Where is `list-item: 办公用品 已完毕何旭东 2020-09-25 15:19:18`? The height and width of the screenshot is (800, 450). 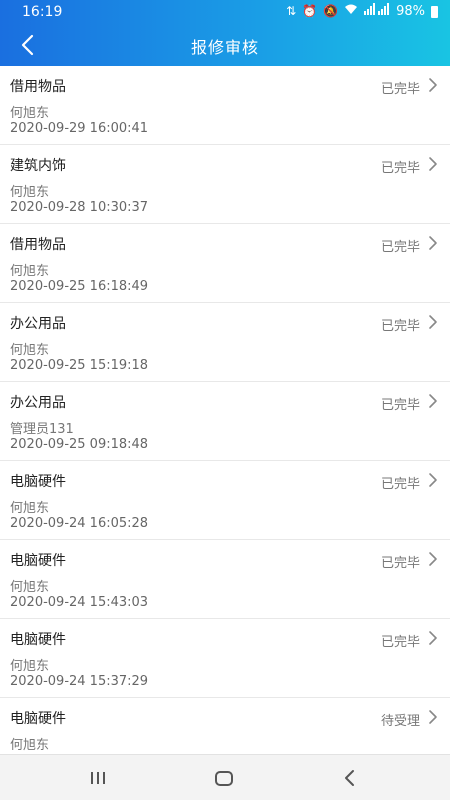 list-item: 办公用品 已完毕何旭东 2020-09-25 15:19:18 is located at coordinates (225, 342).